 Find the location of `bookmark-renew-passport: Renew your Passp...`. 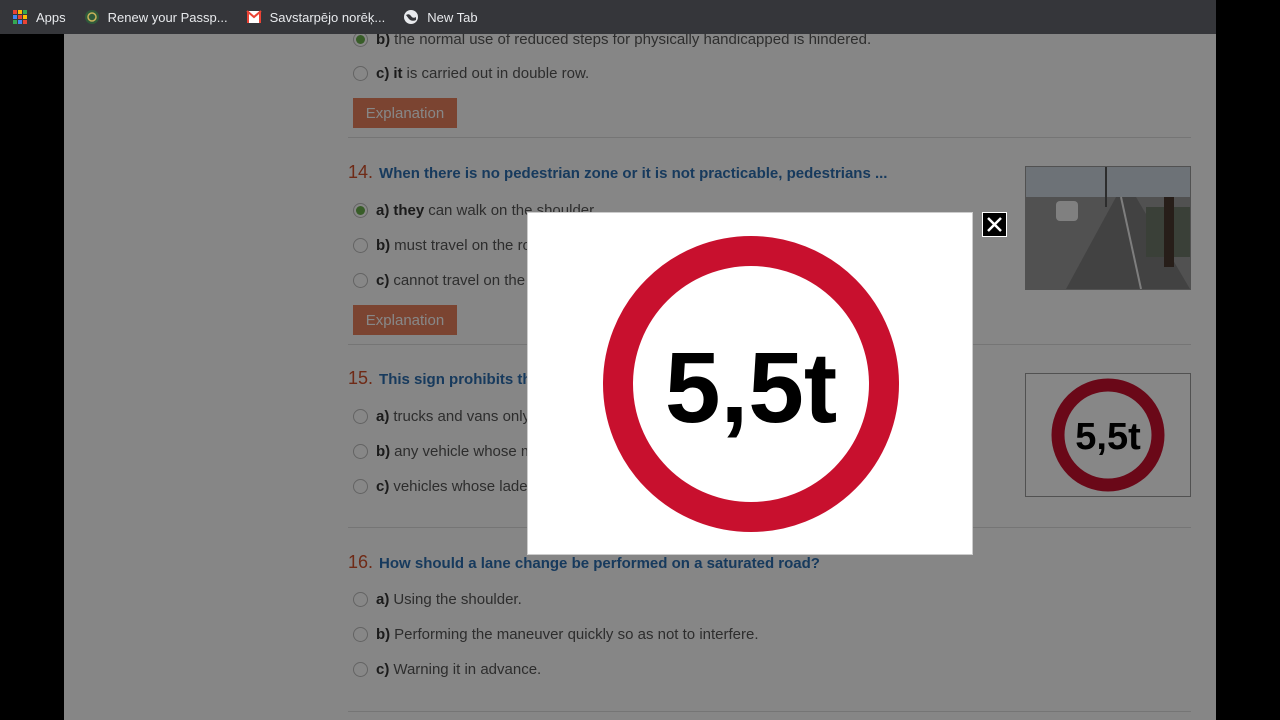

bookmark-renew-passport: Renew your Passp... is located at coordinates (156, 17).